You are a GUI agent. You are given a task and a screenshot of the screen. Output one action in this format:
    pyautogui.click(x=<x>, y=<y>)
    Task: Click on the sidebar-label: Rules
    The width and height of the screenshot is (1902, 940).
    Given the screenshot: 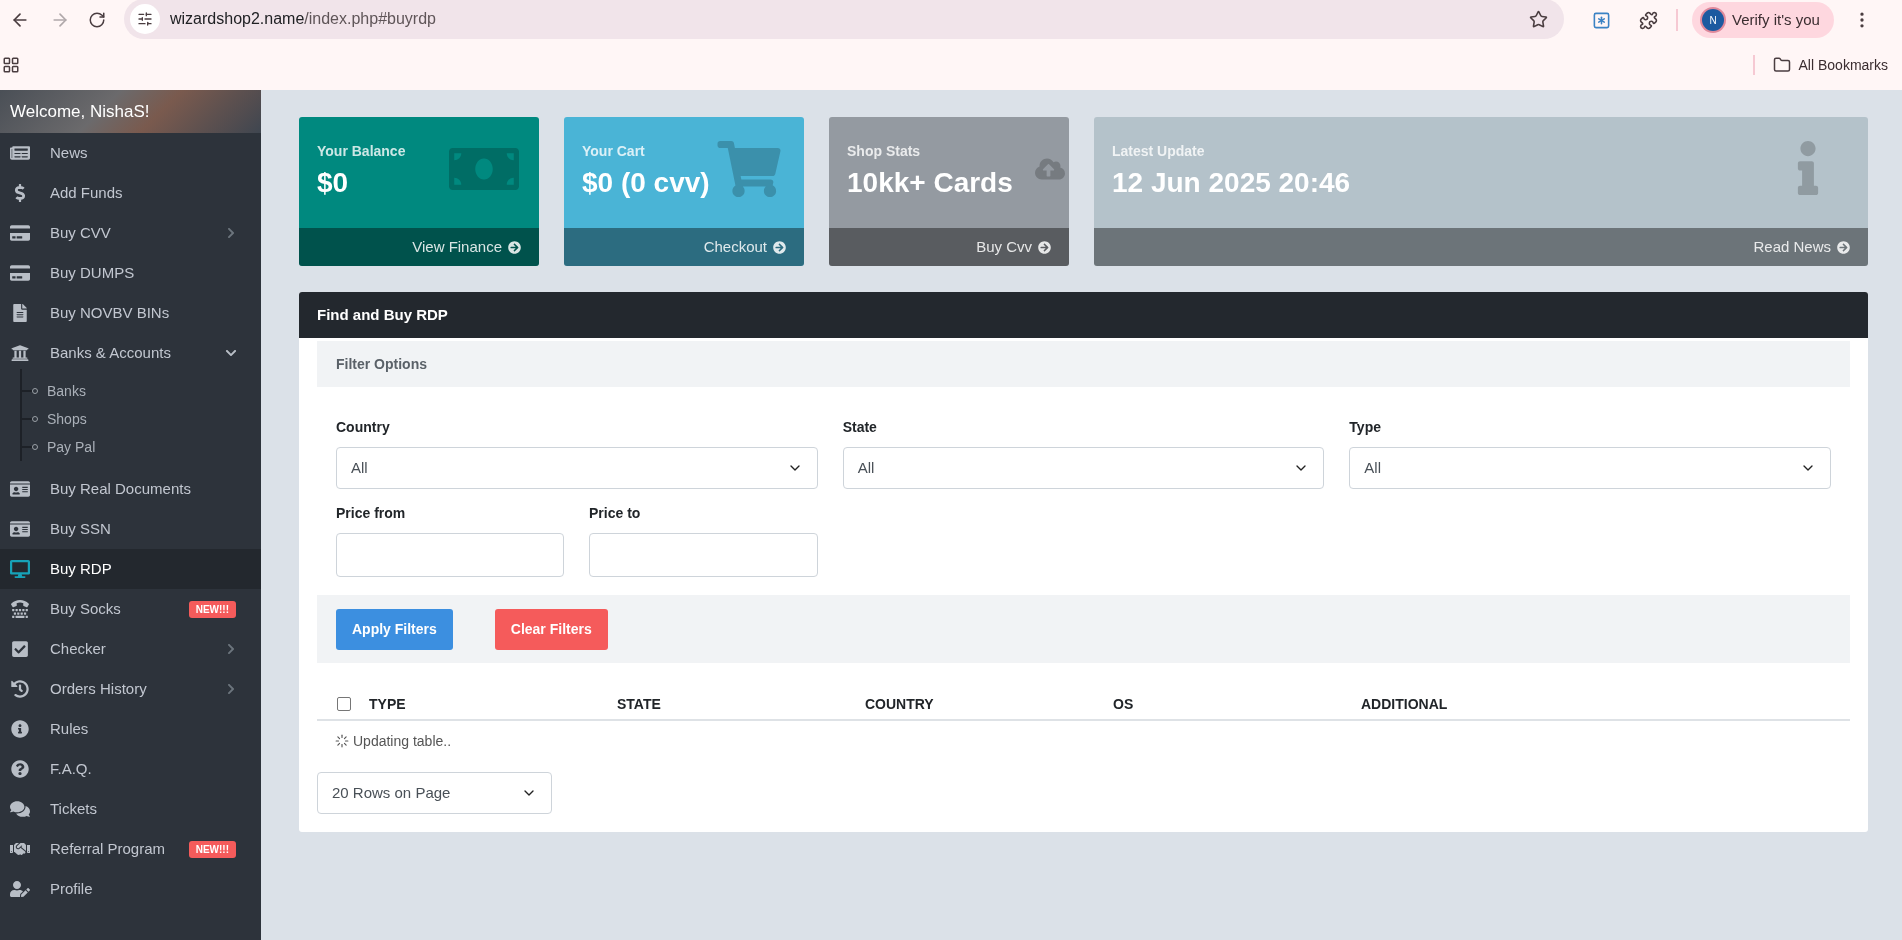 What is the action you would take?
    pyautogui.click(x=69, y=728)
    